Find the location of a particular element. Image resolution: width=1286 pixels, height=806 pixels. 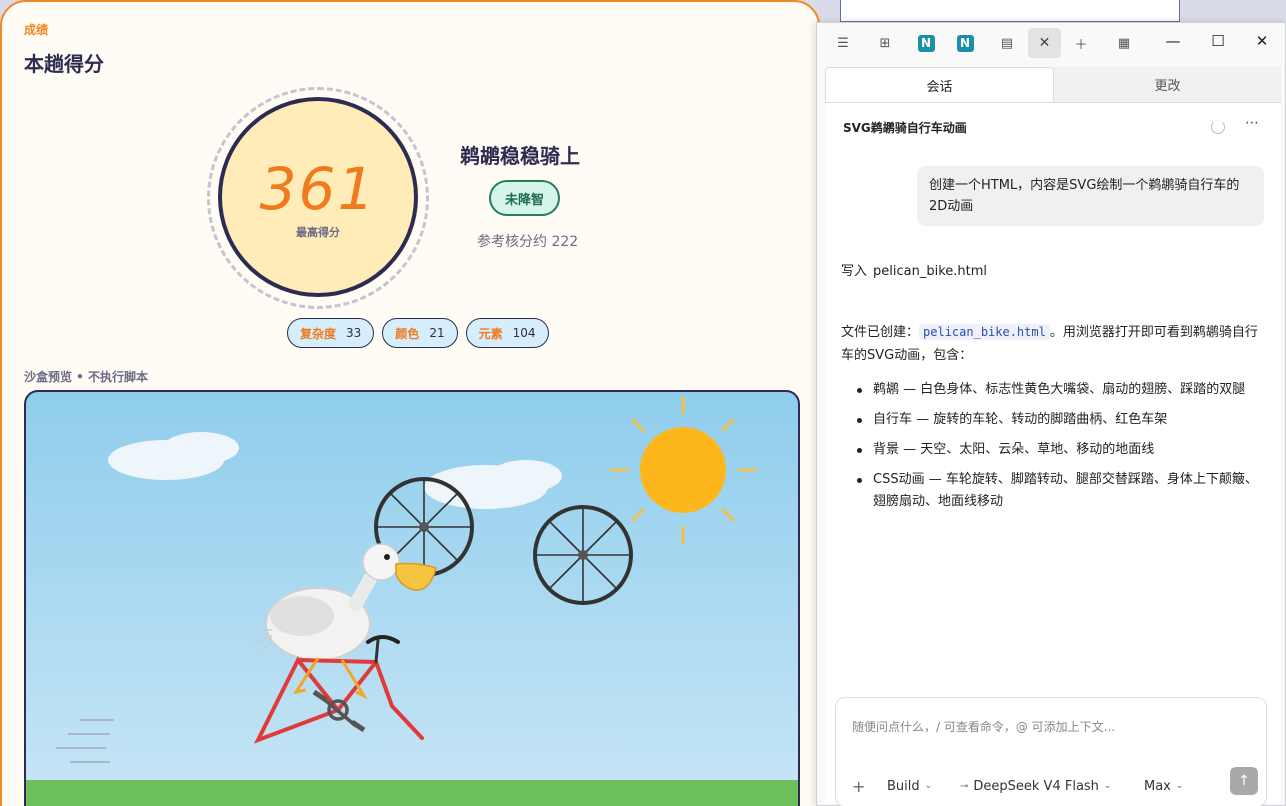

score-value: 361 is located at coordinates (318, 189).